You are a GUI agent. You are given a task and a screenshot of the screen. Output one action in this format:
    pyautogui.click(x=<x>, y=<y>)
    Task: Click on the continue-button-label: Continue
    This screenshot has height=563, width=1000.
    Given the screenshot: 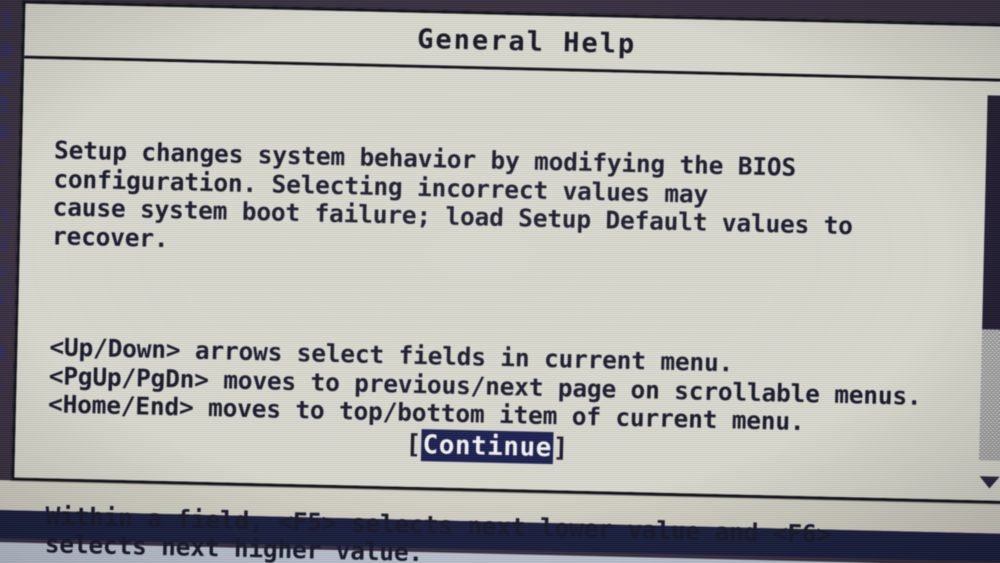 What is the action you would take?
    pyautogui.click(x=487, y=447)
    